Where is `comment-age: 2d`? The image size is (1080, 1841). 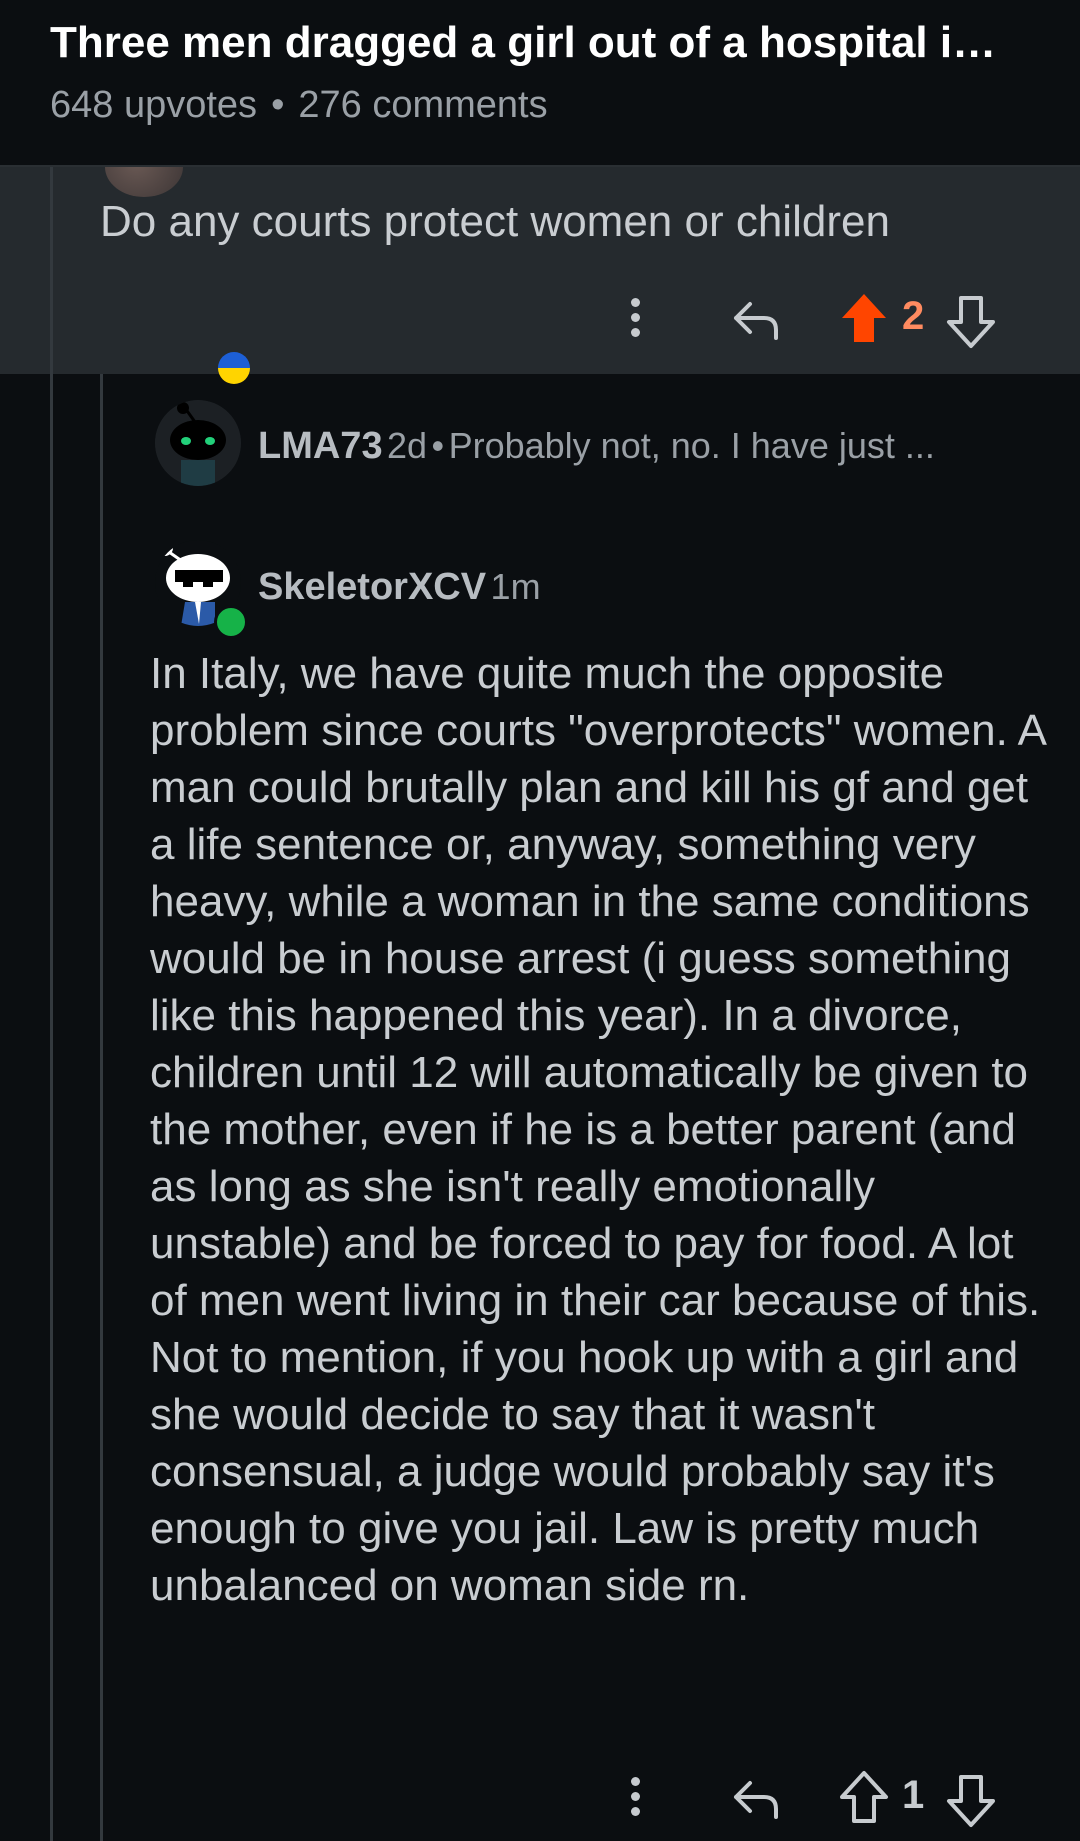 comment-age: 2d is located at coordinates (407, 445).